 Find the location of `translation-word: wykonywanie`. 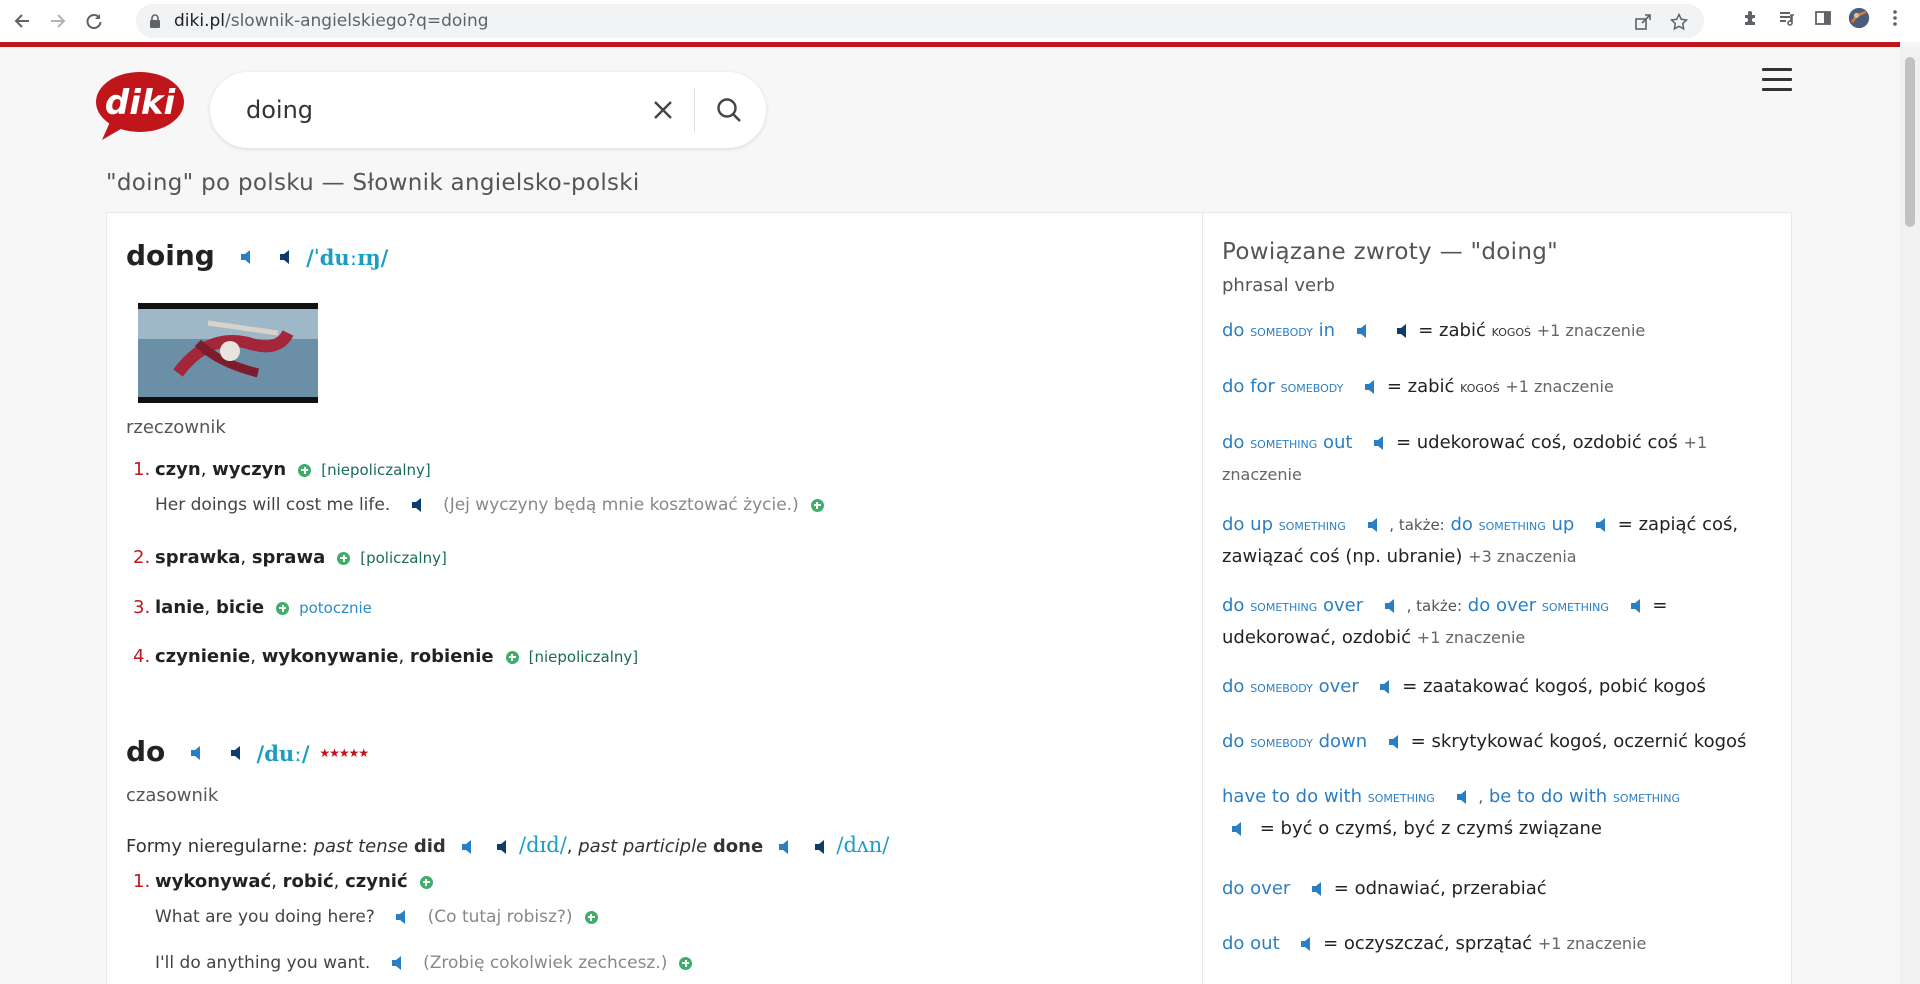

translation-word: wykonywanie is located at coordinates (330, 656).